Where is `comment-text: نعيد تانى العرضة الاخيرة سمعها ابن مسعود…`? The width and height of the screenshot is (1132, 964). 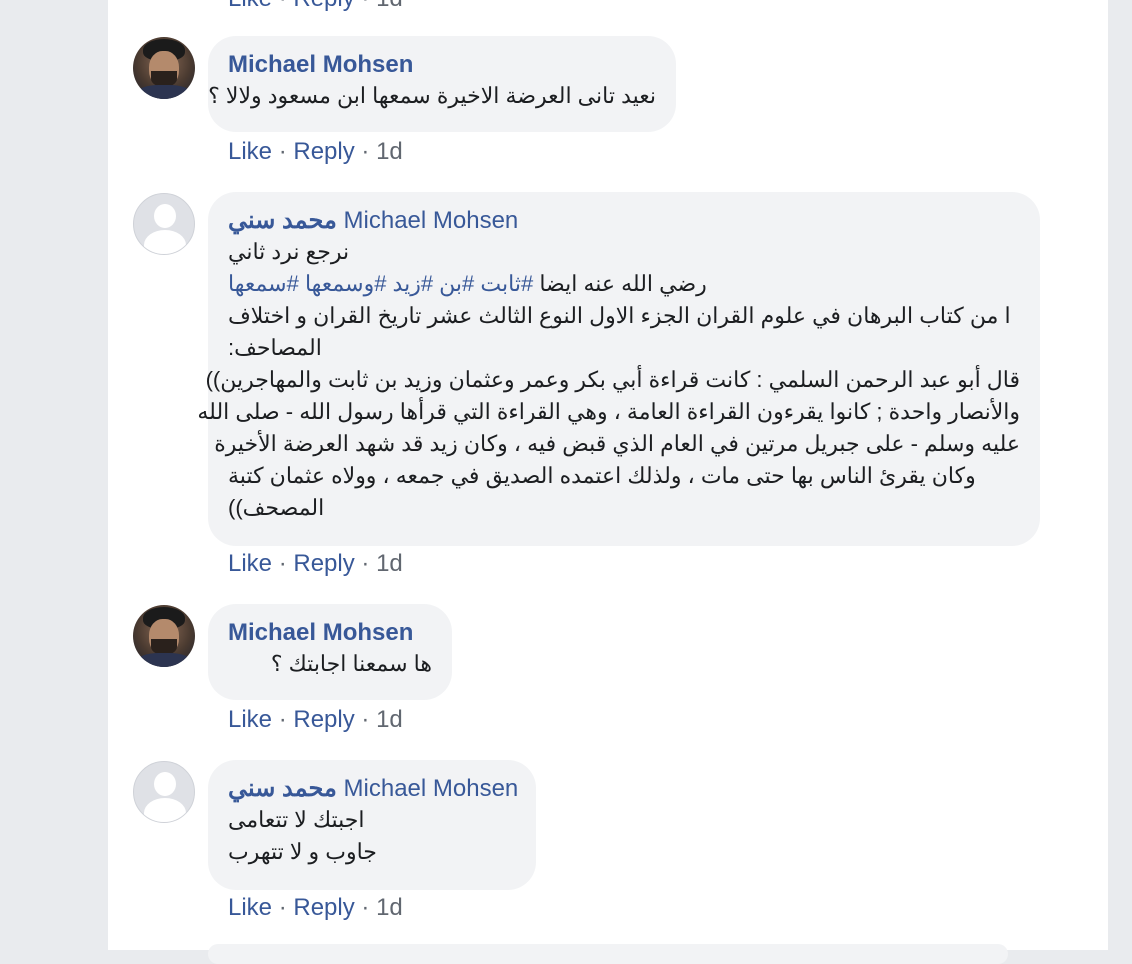
comment-text: نعيد تانى العرضة الاخيرة سمعها ابن مسعود… is located at coordinates (432, 95).